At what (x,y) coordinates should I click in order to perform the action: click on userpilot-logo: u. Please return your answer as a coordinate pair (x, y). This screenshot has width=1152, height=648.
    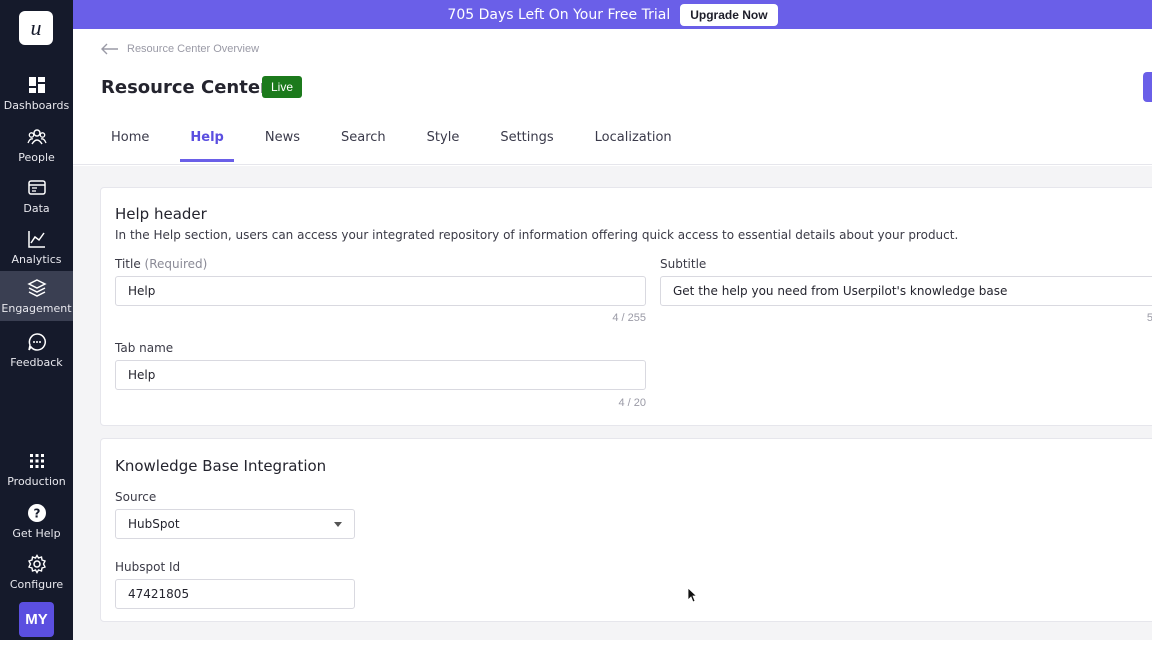
    Looking at the image, I should click on (36, 28).